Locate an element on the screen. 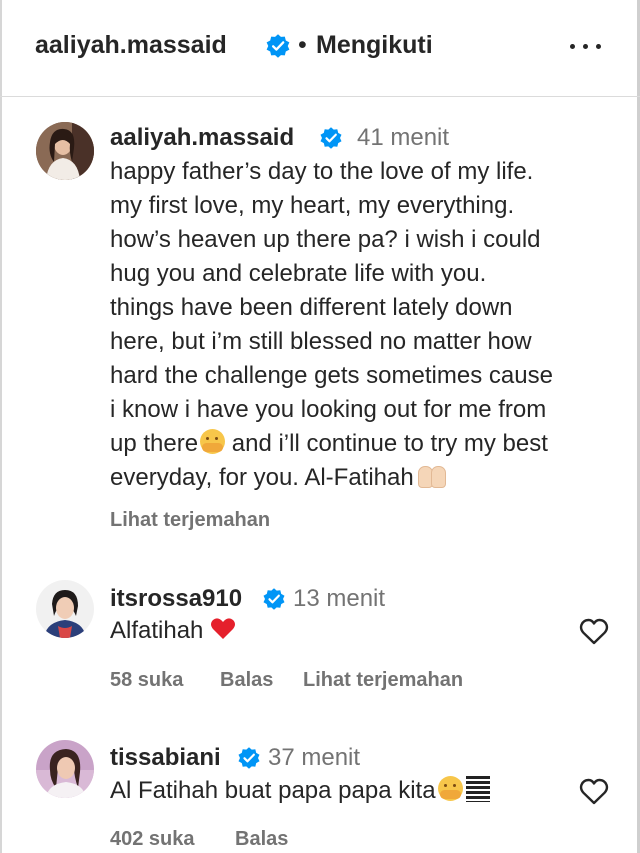 The width and height of the screenshot is (640, 853). caption-text: up there is located at coordinates (154, 443).